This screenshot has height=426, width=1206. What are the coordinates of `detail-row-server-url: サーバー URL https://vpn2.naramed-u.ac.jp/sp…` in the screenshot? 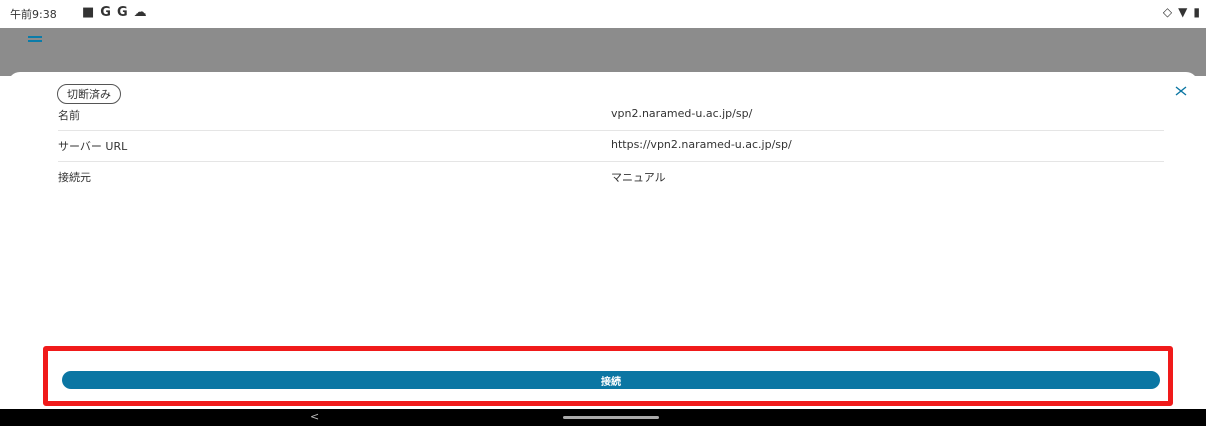 It's located at (611, 146).